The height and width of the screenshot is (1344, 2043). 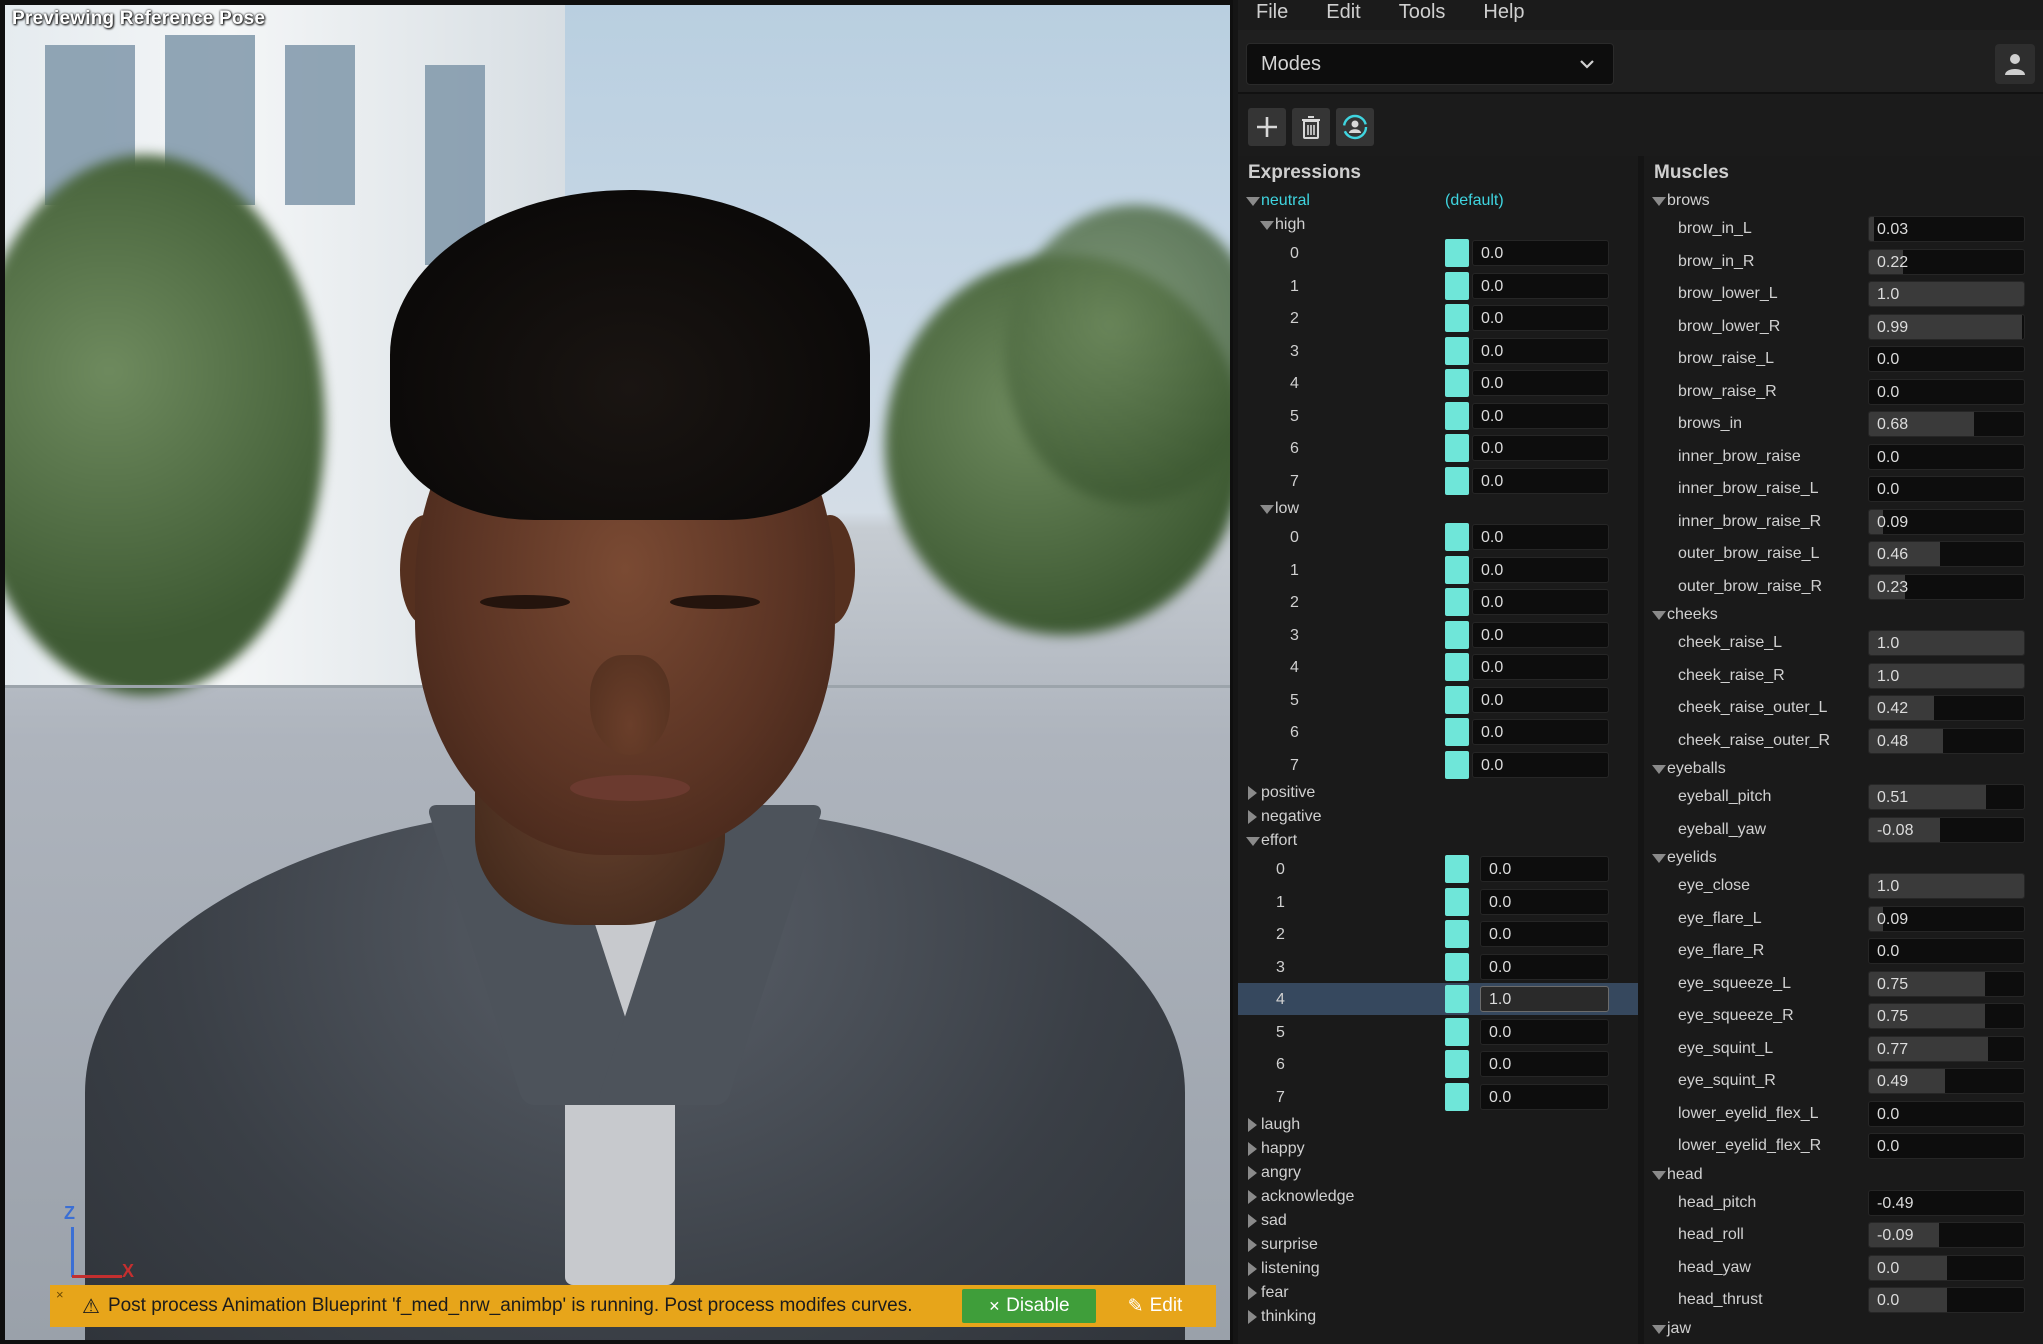 What do you see at coordinates (1843, 830) in the screenshot?
I see `muscle-row: eyeball_yaw -0.08` at bounding box center [1843, 830].